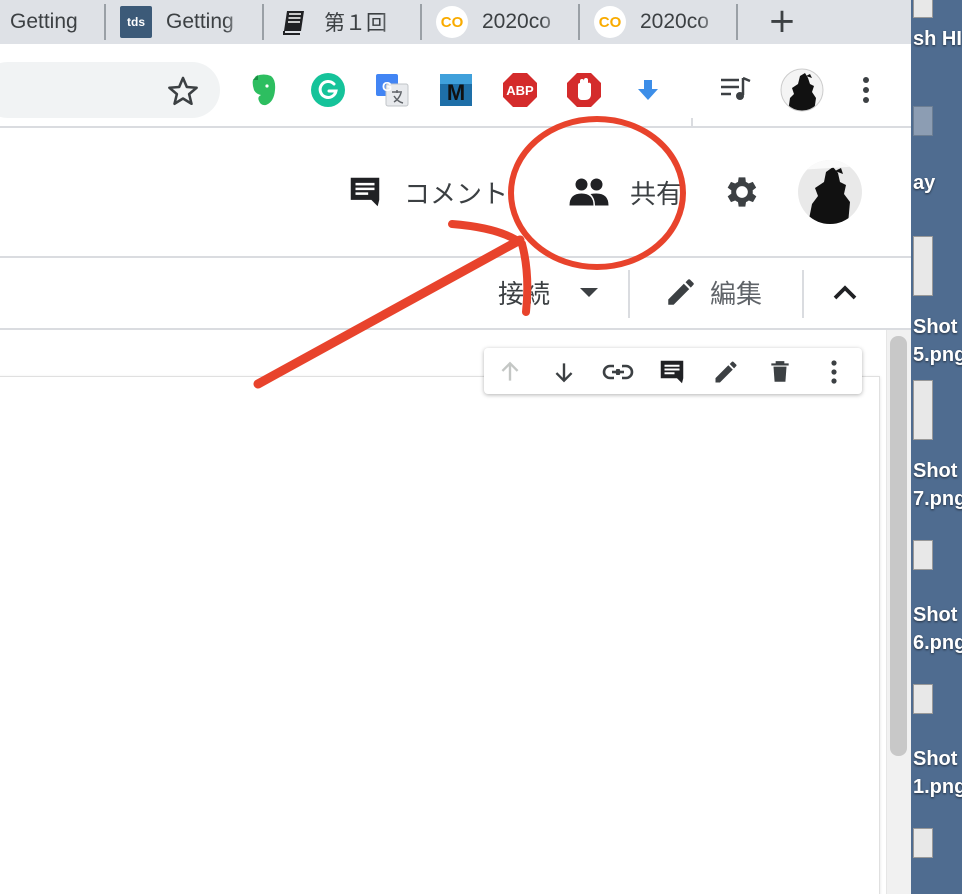 The width and height of the screenshot is (962, 894). I want to click on m-extension-icon: M, so click(456, 90).